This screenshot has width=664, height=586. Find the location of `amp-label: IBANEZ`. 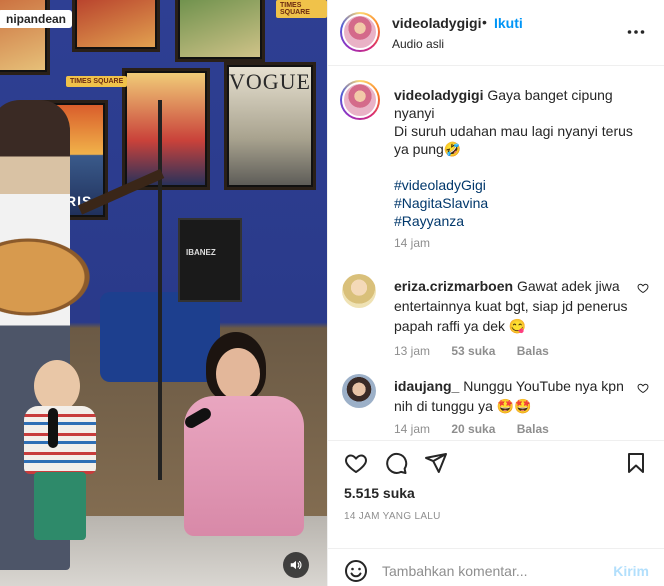

amp-label: IBANEZ is located at coordinates (201, 252).